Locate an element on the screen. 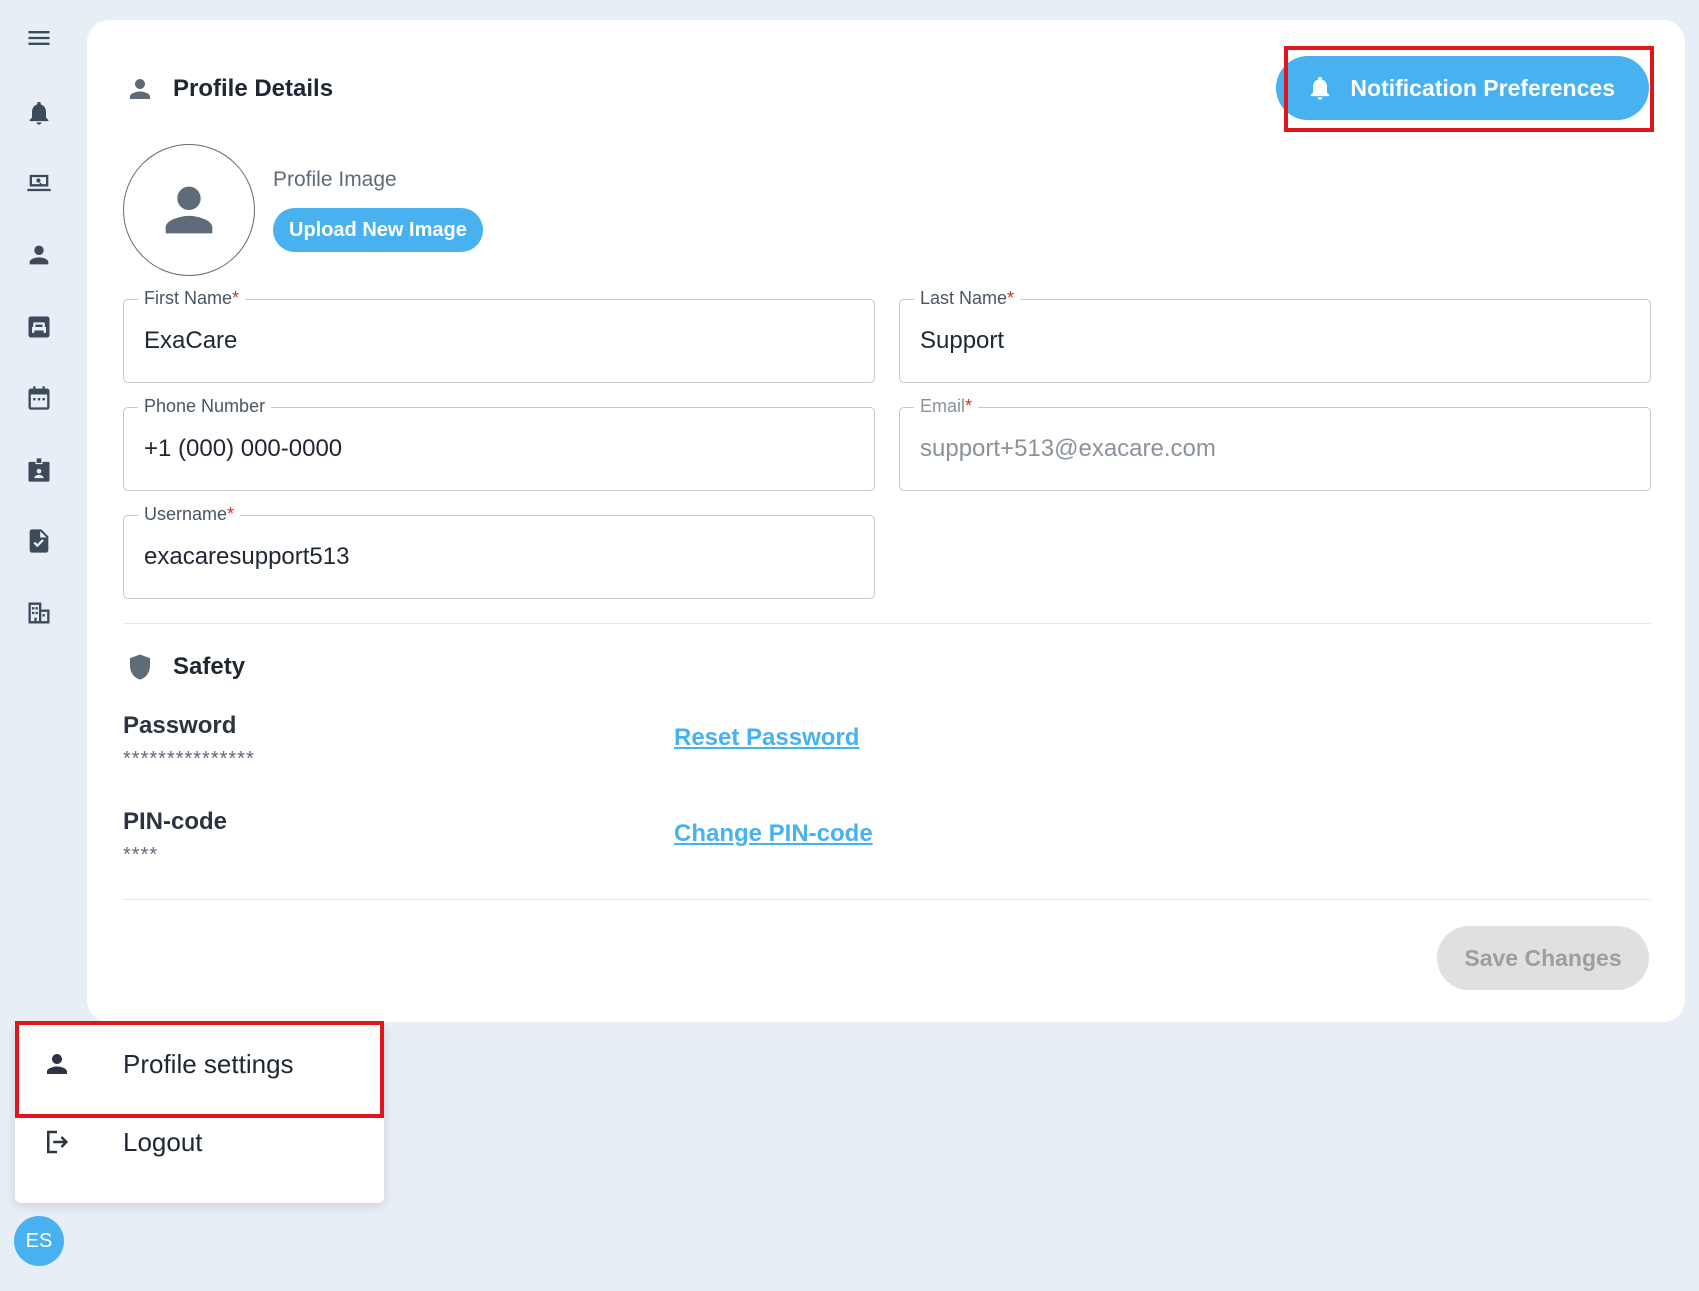 The image size is (1699, 1291). page-title: Profile Details is located at coordinates (253, 88).